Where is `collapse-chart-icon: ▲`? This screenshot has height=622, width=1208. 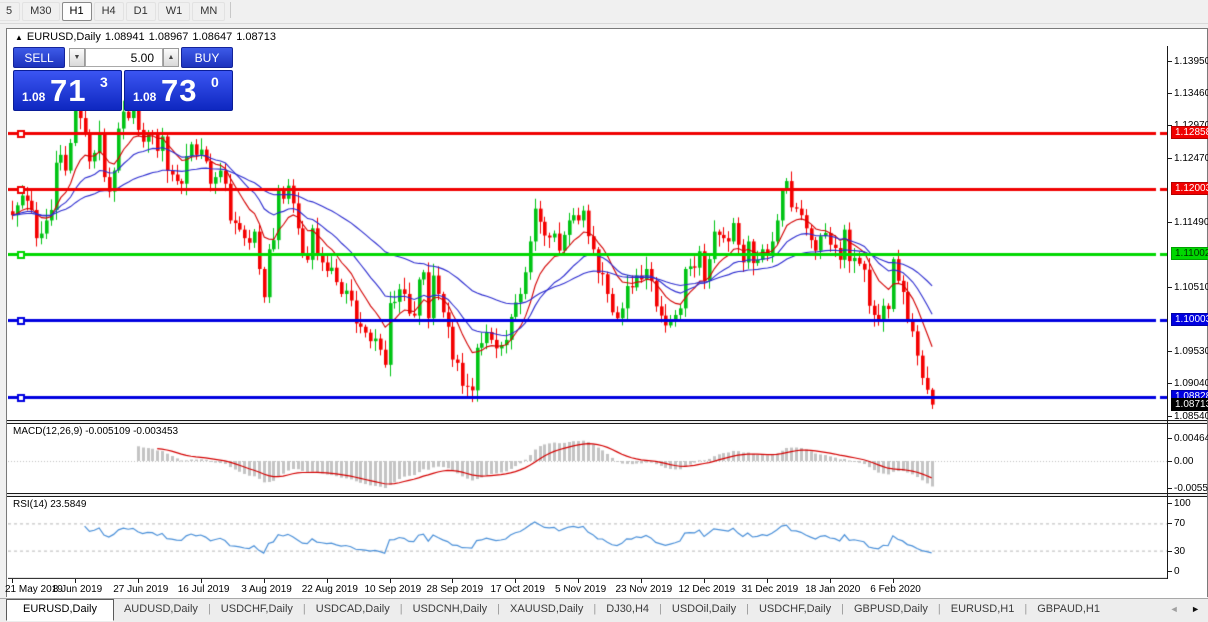
collapse-chart-icon: ▲ is located at coordinates (19, 37).